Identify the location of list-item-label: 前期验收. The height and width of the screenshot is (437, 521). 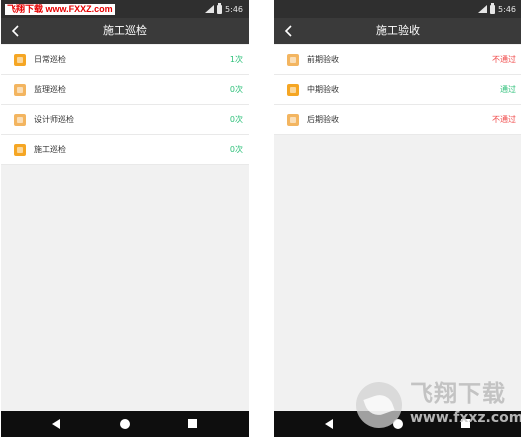
(323, 59).